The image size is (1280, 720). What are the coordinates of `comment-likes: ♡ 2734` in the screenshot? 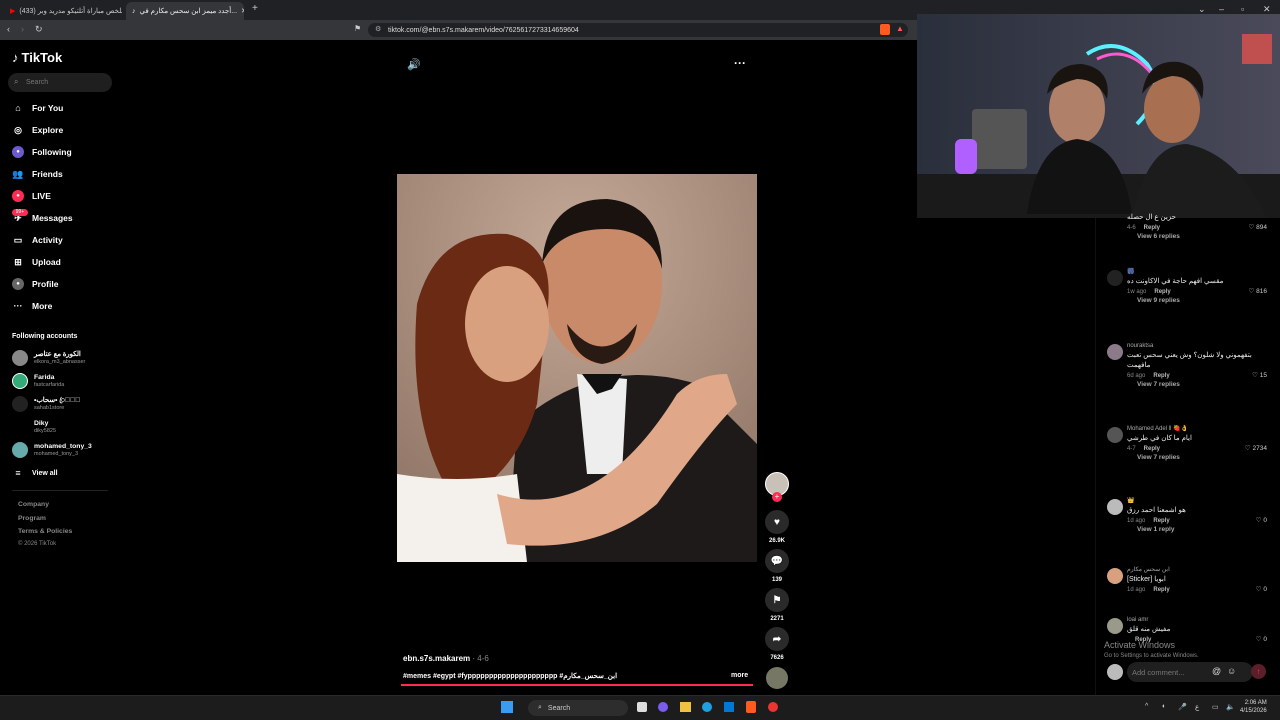 It's located at (1256, 449).